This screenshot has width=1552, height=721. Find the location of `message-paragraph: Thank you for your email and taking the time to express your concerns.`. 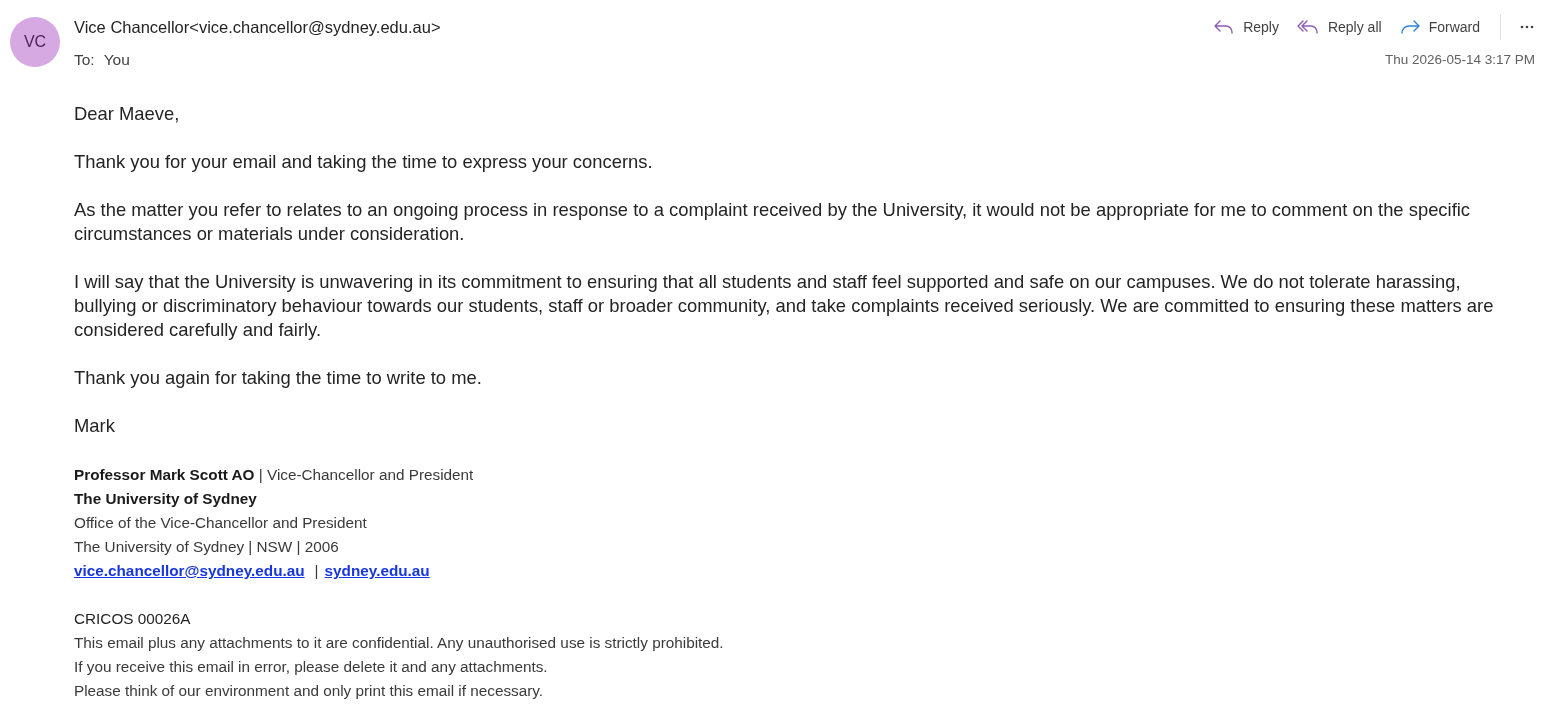

message-paragraph: Thank you for your email and taking the time to express your concerns. is located at coordinates (364, 162).